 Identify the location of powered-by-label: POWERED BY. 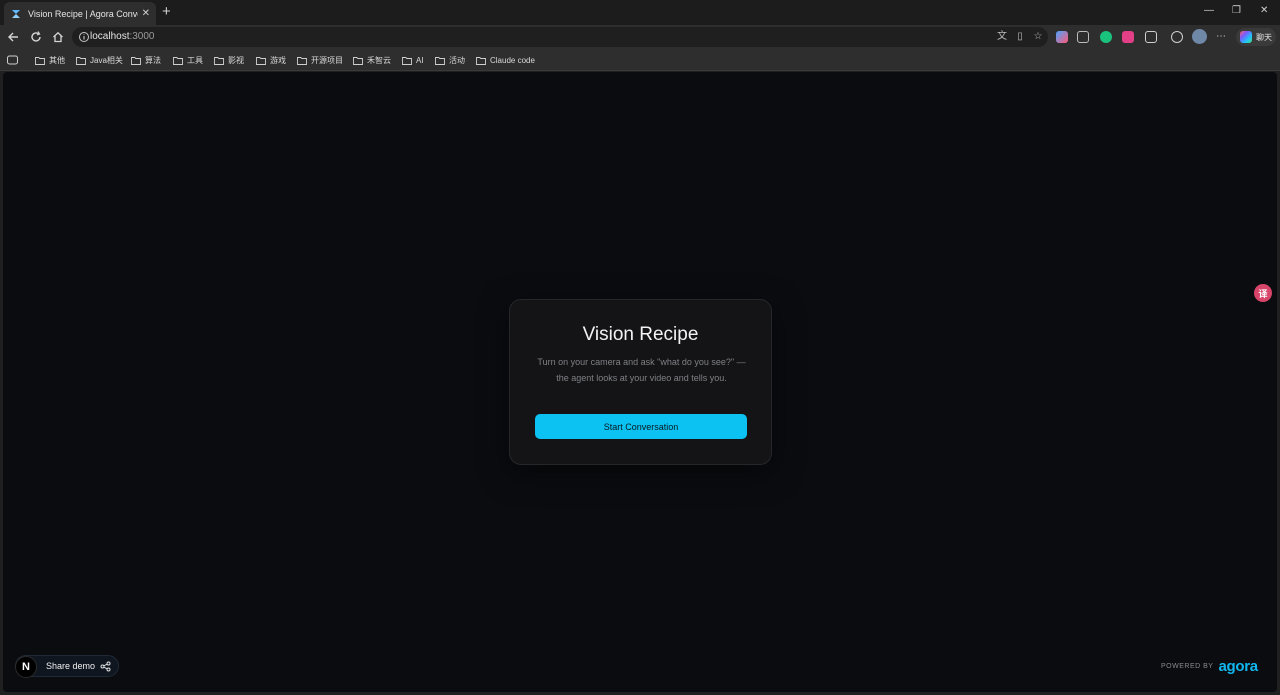
(1187, 666).